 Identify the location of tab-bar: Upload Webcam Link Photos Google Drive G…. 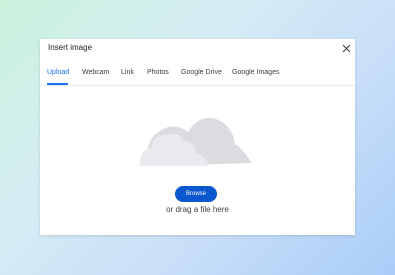
(197, 76).